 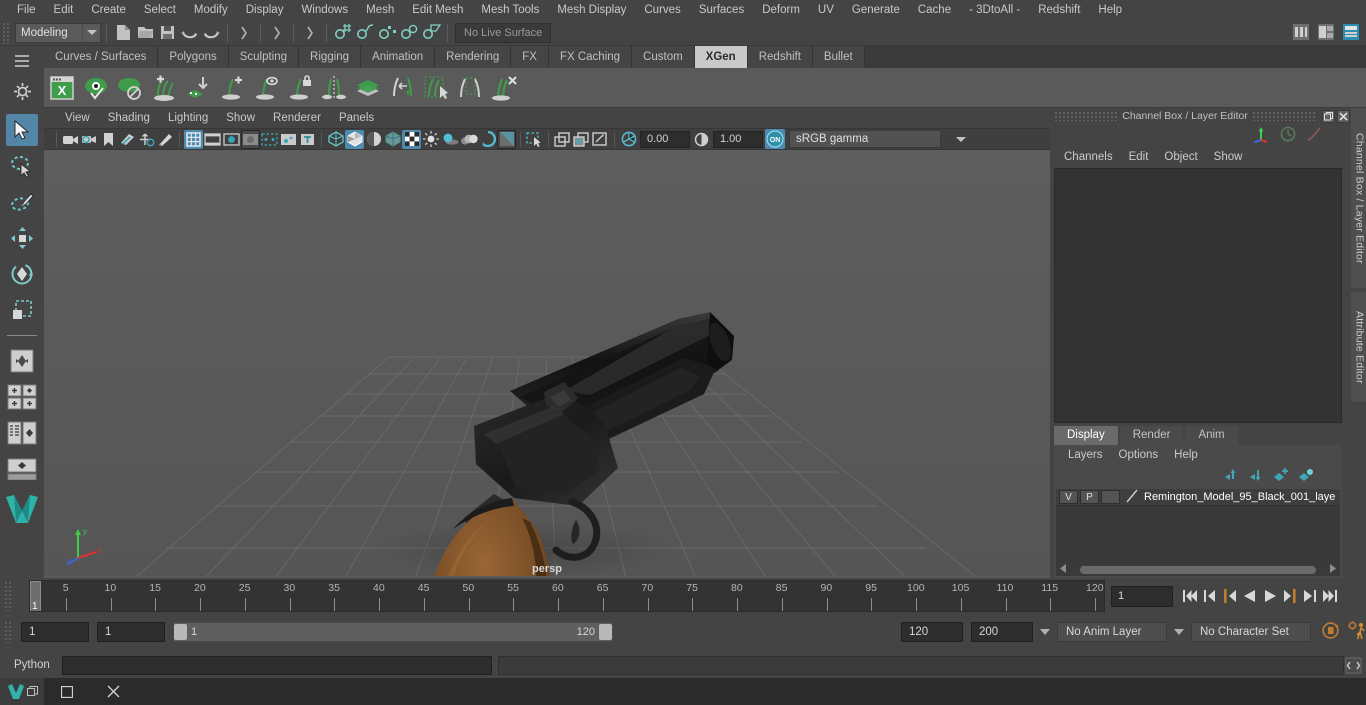 What do you see at coordinates (1270, 596) in the screenshot?
I see `play-forwards-icon` at bounding box center [1270, 596].